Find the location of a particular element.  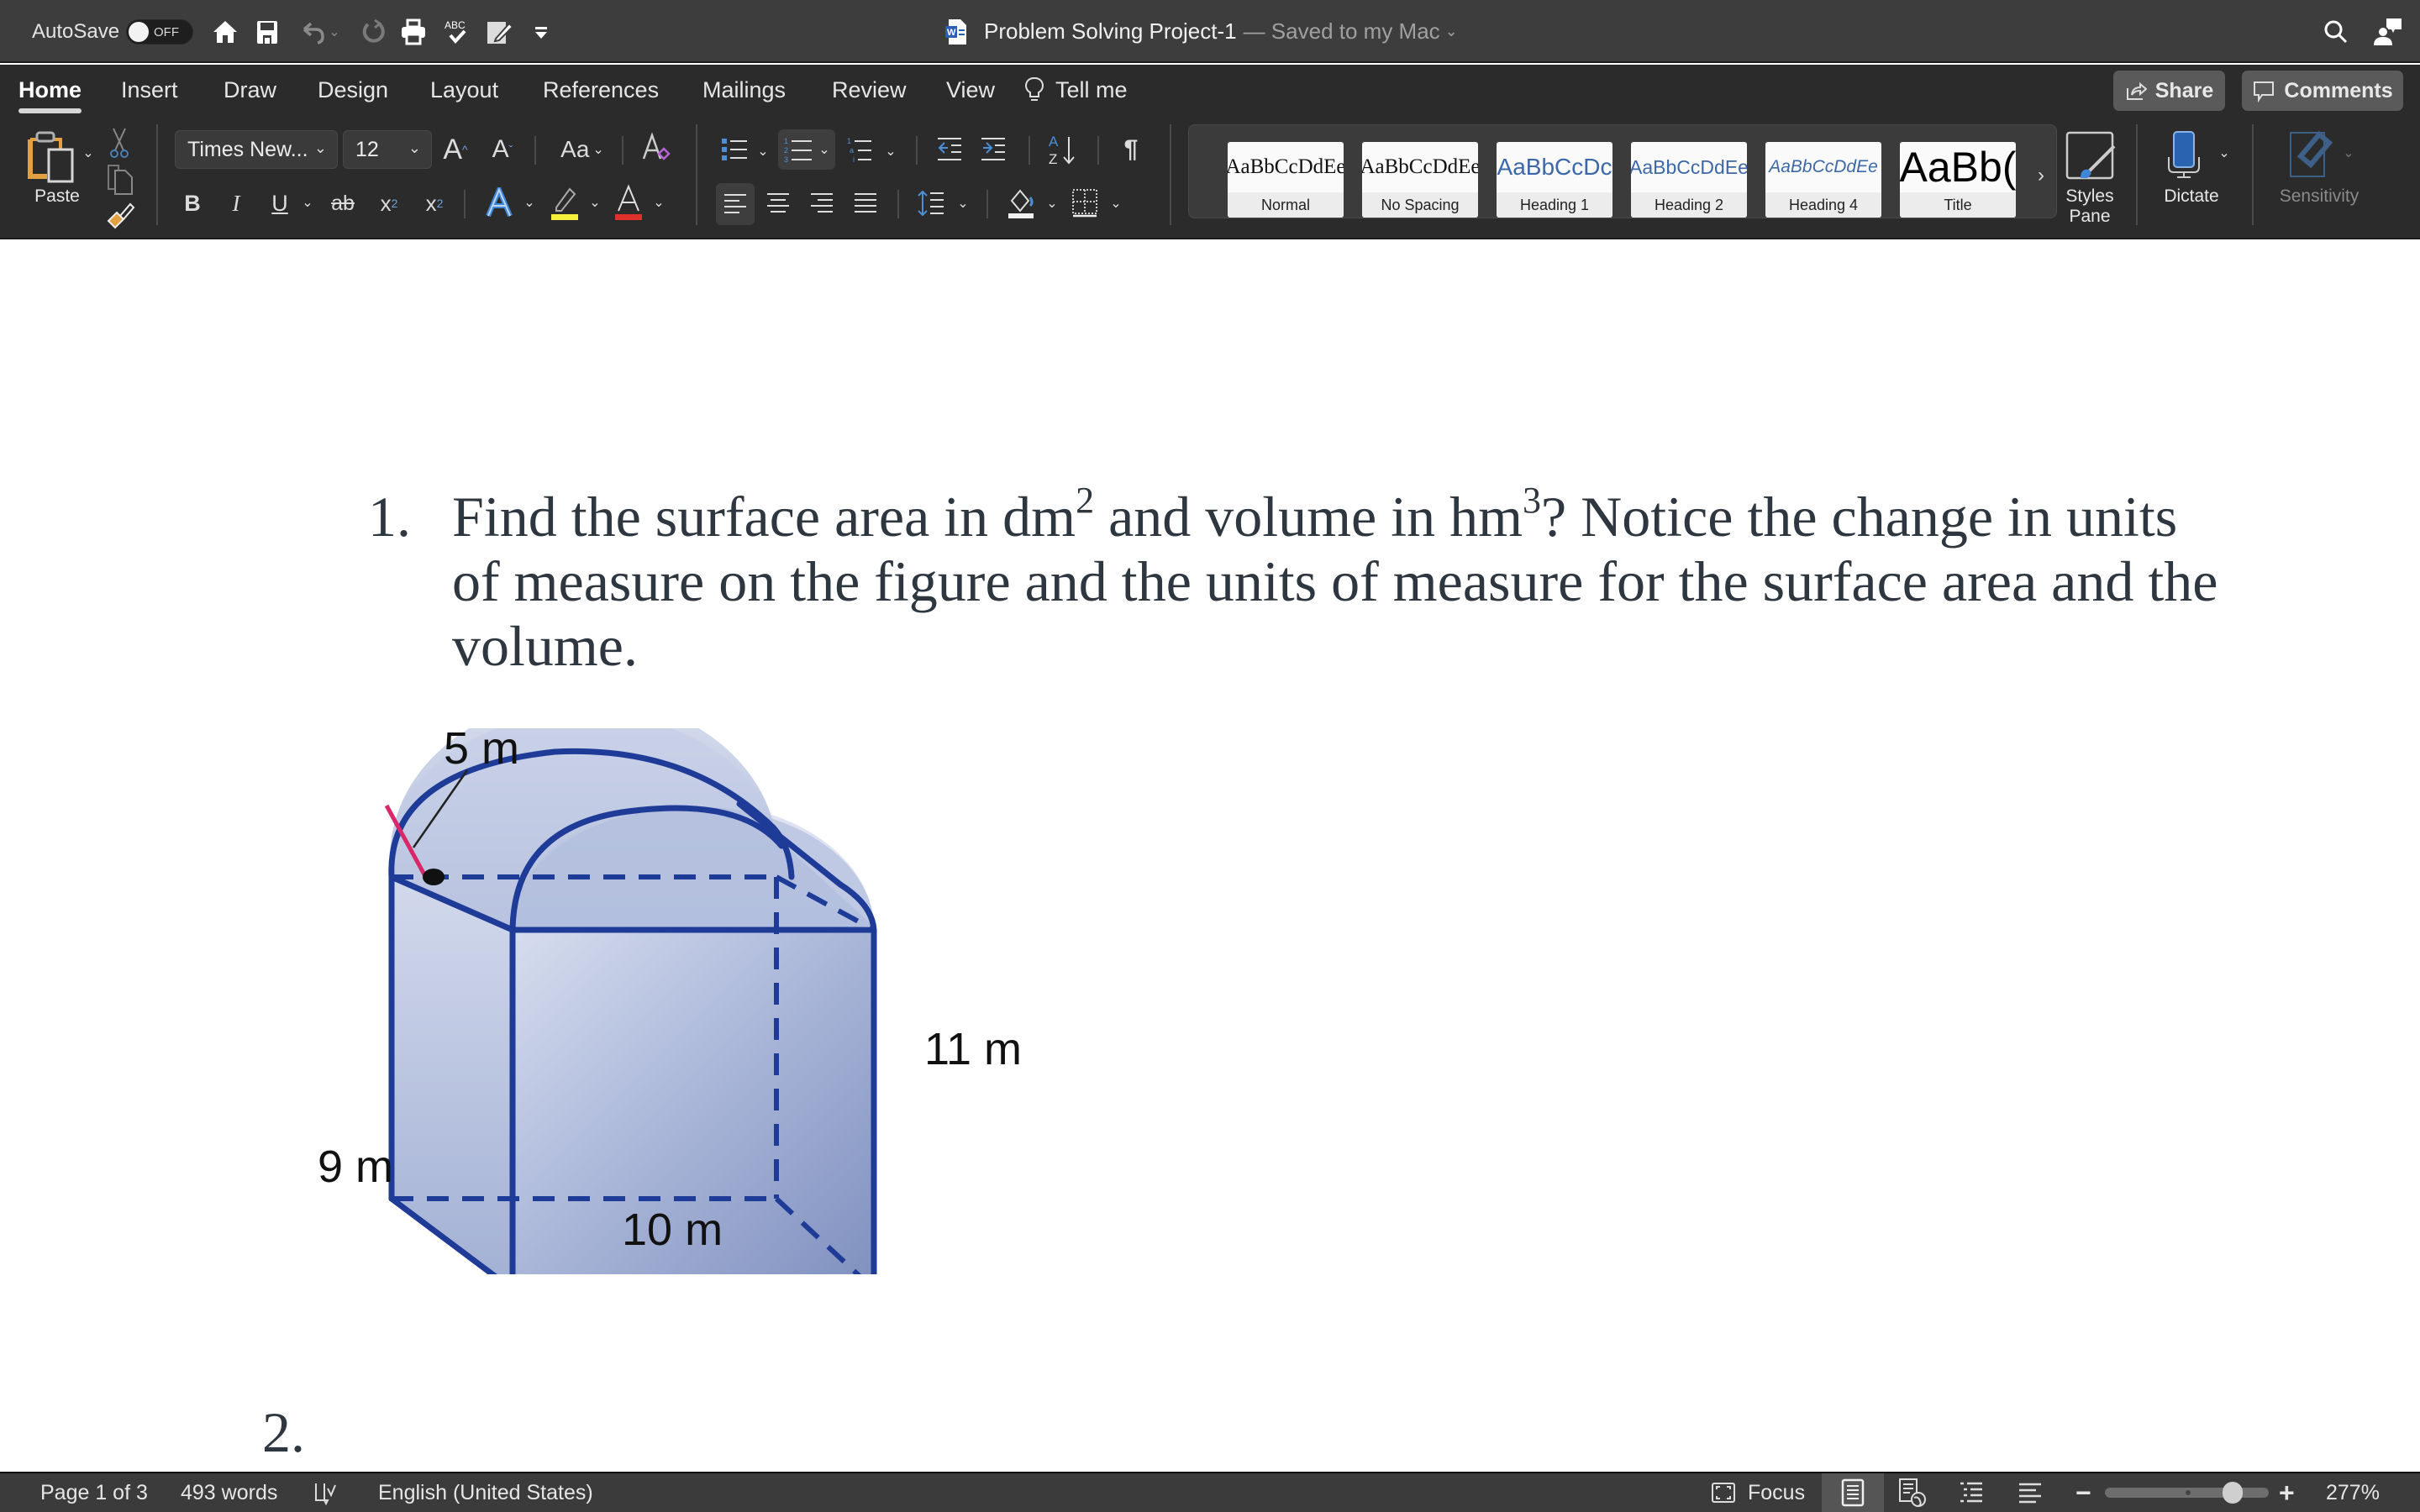

bullets-icon is located at coordinates (734, 149).